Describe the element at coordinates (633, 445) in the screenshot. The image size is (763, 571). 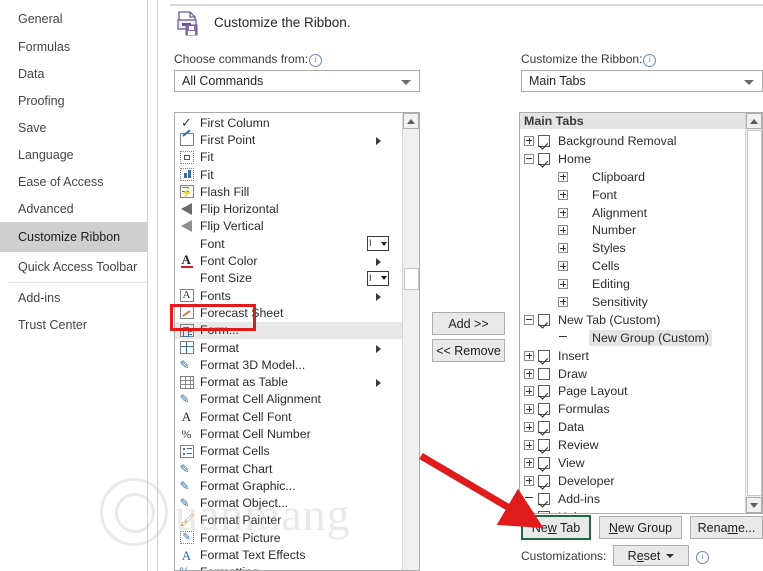
I see `ribbon-tree-node: Review` at that location.